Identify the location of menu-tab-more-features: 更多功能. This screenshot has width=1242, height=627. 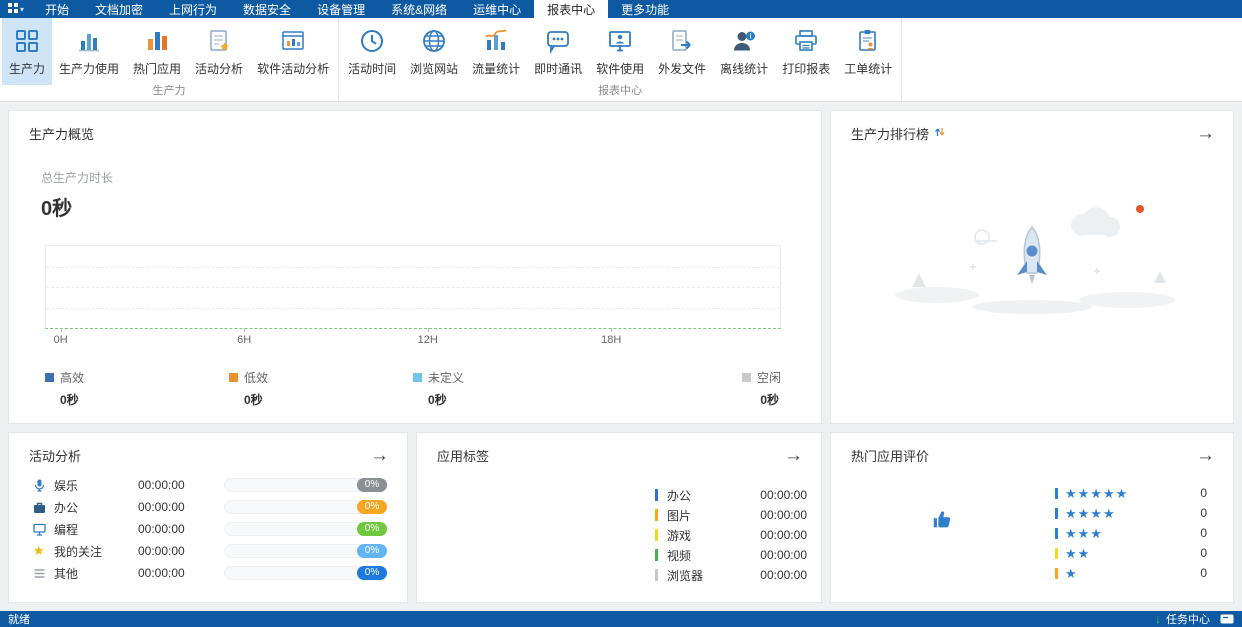
(645, 9).